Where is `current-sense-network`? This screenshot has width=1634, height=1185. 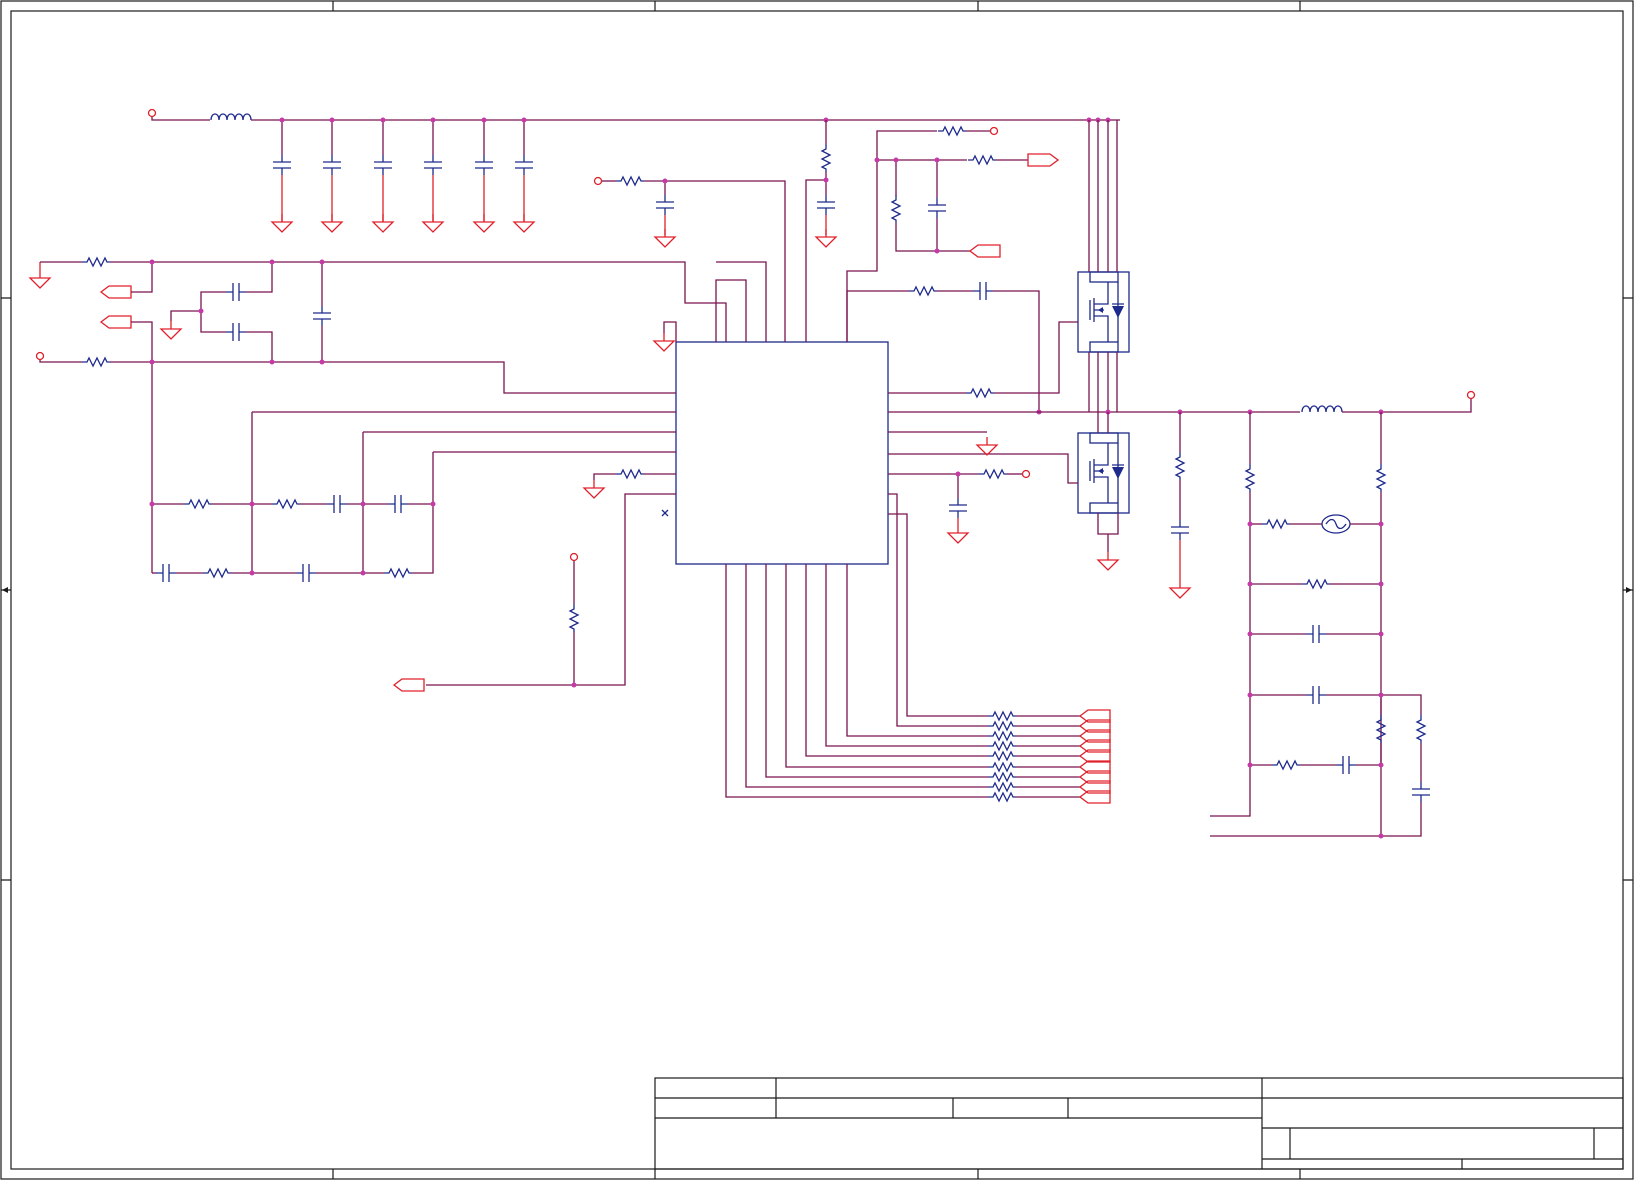
current-sense-network is located at coordinates (1320, 625).